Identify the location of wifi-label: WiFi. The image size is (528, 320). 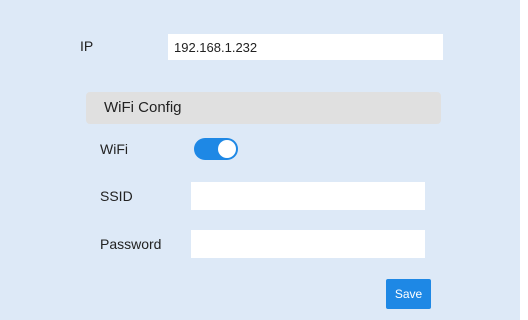
(114, 149).